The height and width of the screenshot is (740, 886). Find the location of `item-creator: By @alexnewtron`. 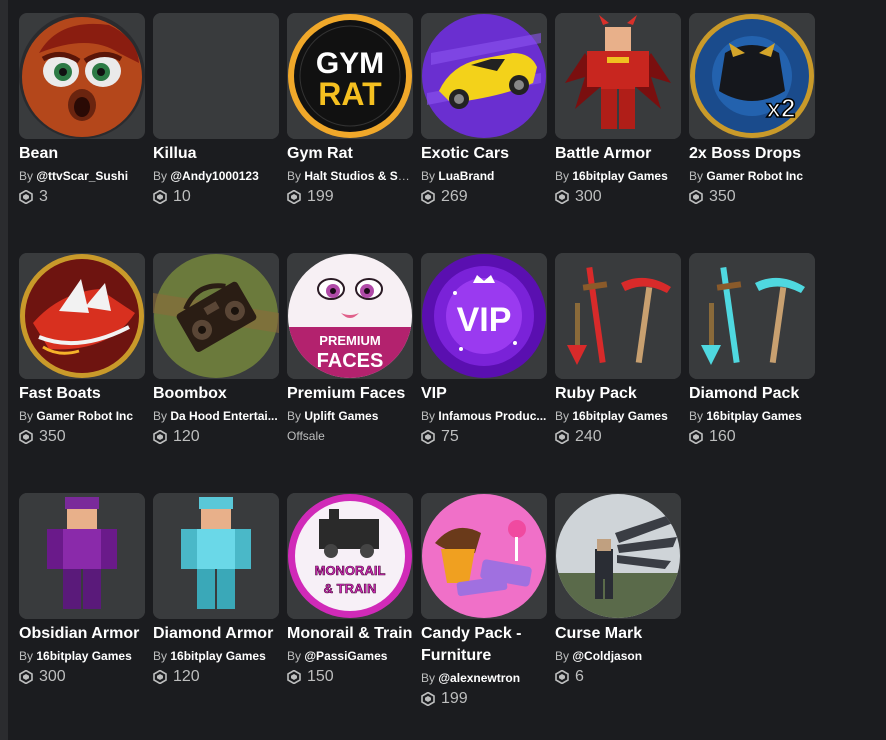

item-creator: By @alexnewtron is located at coordinates (484, 678).